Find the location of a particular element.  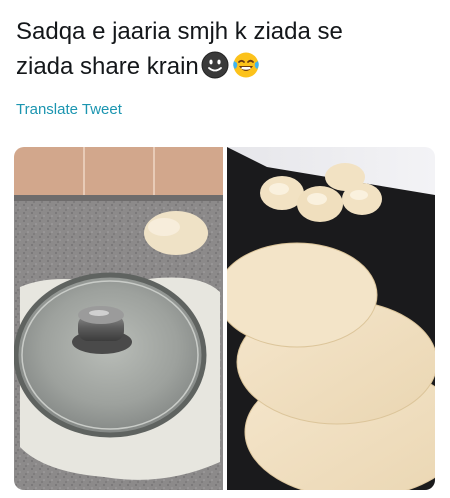

tweet-text-line-2: ziada share krain is located at coordinates (226, 69).